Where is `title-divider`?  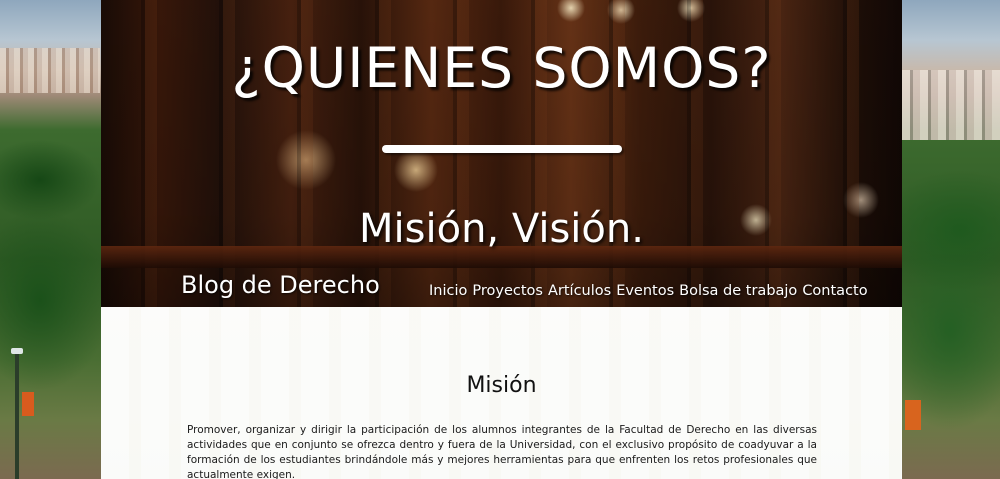 title-divider is located at coordinates (502, 149).